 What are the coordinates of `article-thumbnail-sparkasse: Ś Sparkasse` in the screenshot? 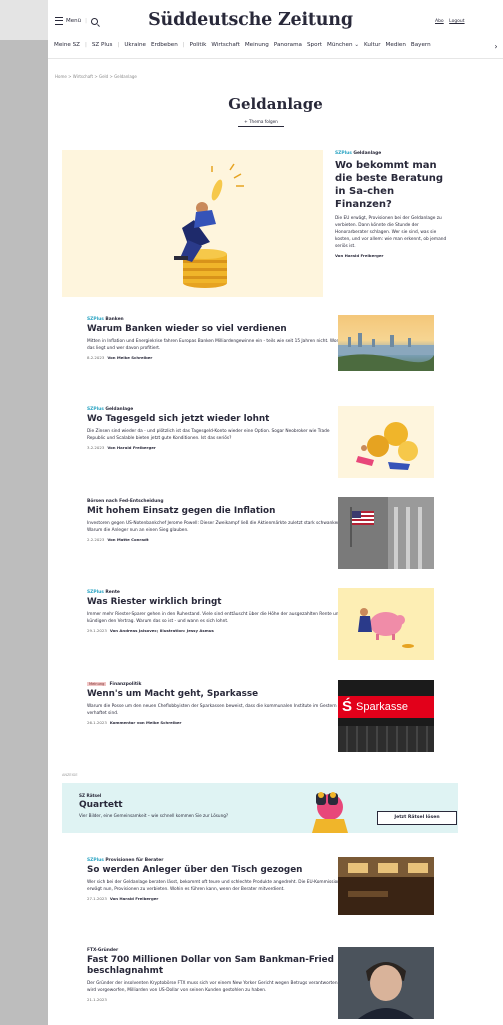 It's located at (386, 716).